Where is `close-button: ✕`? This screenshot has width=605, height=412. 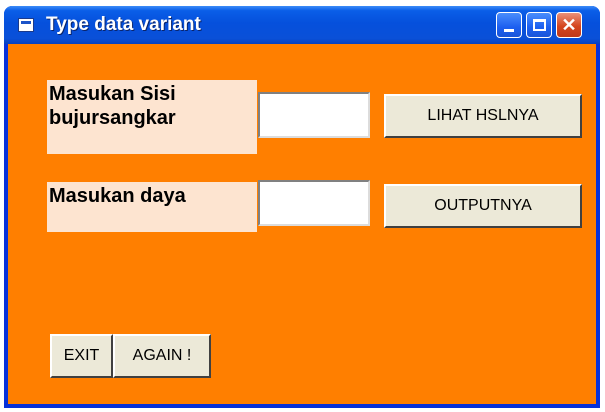
close-button: ✕ is located at coordinates (569, 25).